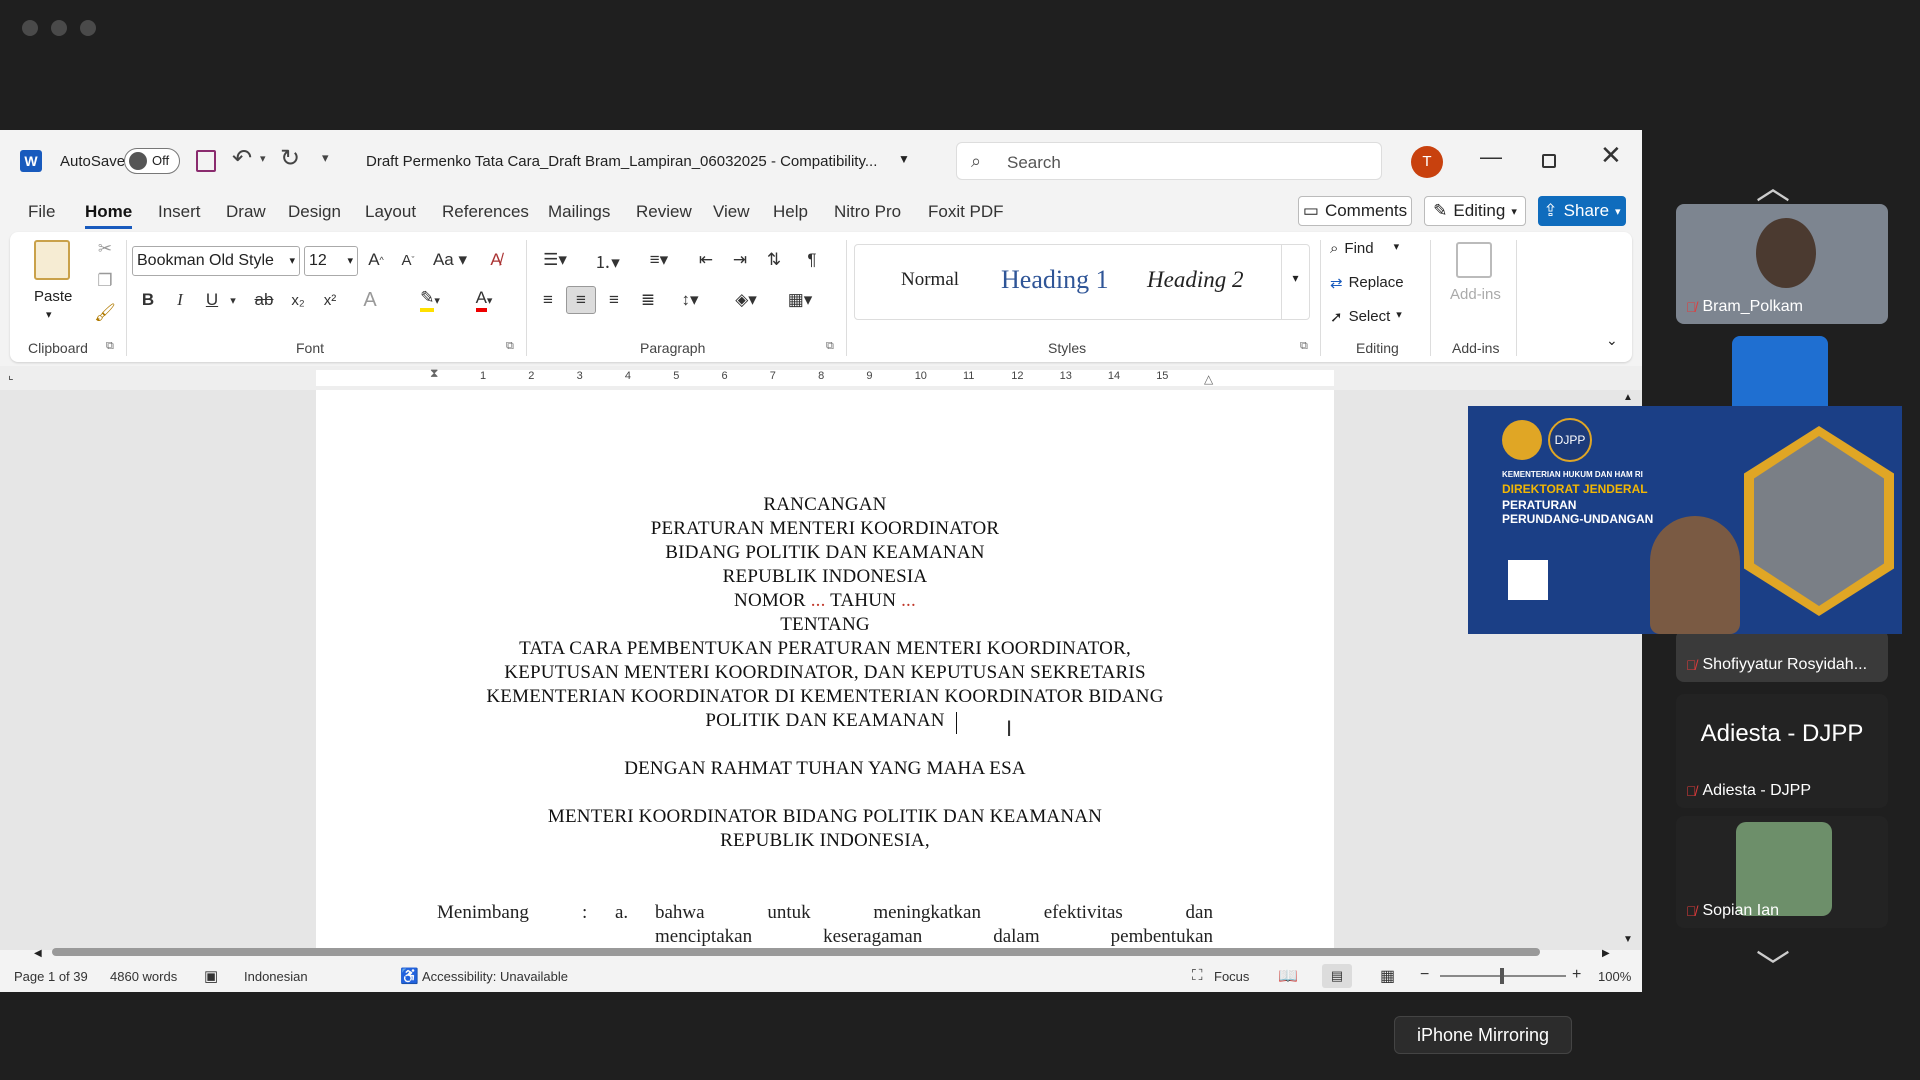 This screenshot has width=1920, height=1080. Describe the element at coordinates (1773, 184) in the screenshot. I see `scroll-up-chevron-icon: ︿` at that location.